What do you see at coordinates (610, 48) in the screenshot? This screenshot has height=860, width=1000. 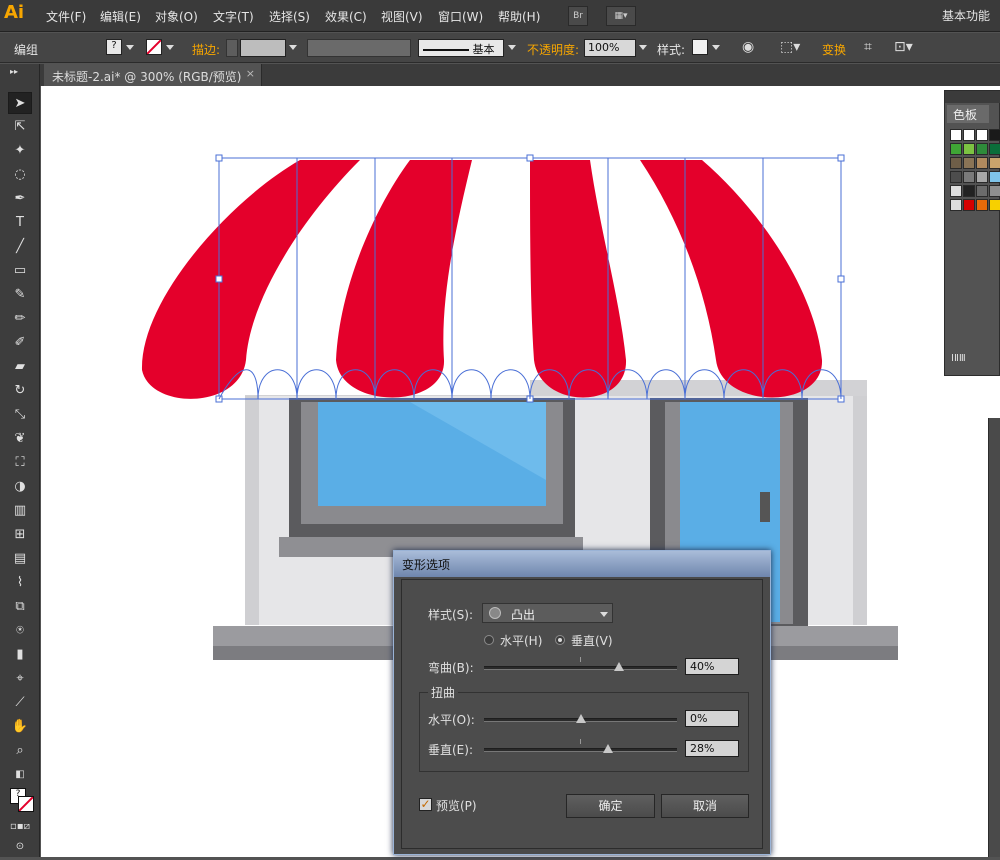 I see `opacity-input: 100%` at bounding box center [610, 48].